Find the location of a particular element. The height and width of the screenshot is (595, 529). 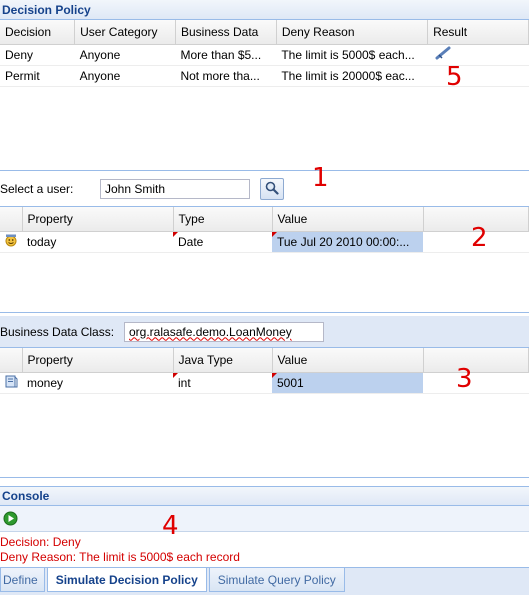

search-icon is located at coordinates (272, 189).